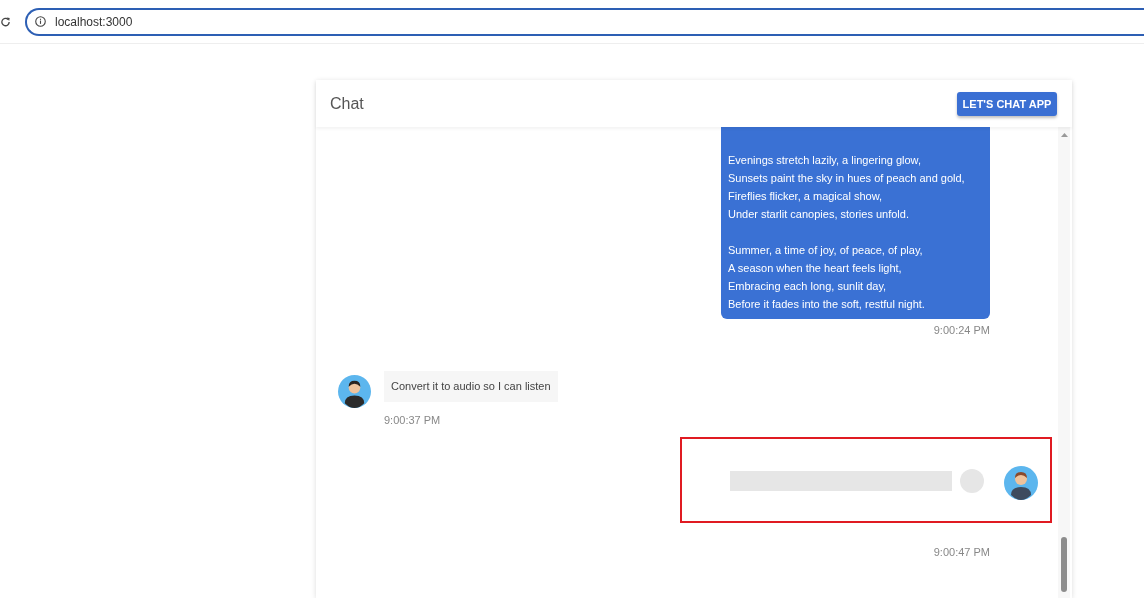  What do you see at coordinates (1064, 564) in the screenshot?
I see `scroll-thumb` at bounding box center [1064, 564].